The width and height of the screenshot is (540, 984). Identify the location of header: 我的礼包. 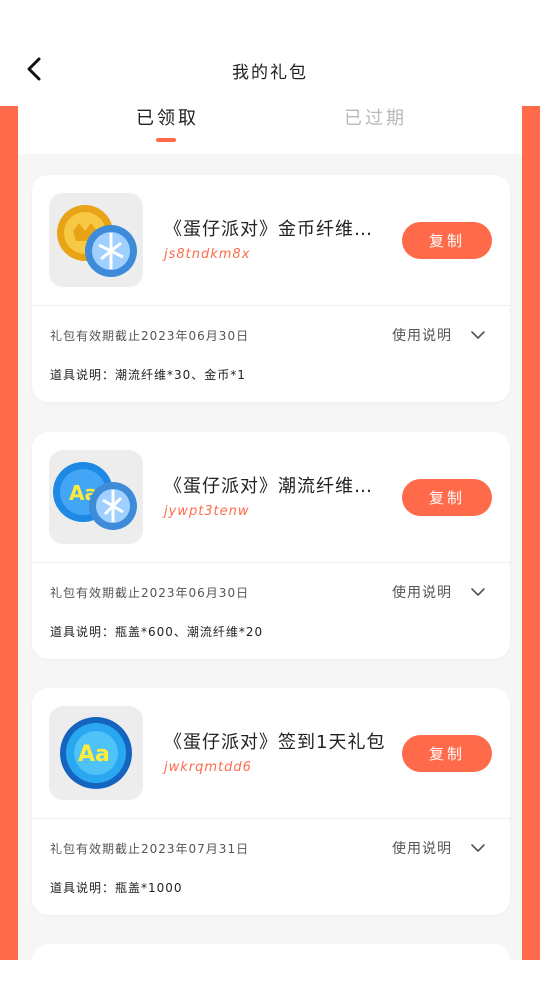
(270, 53).